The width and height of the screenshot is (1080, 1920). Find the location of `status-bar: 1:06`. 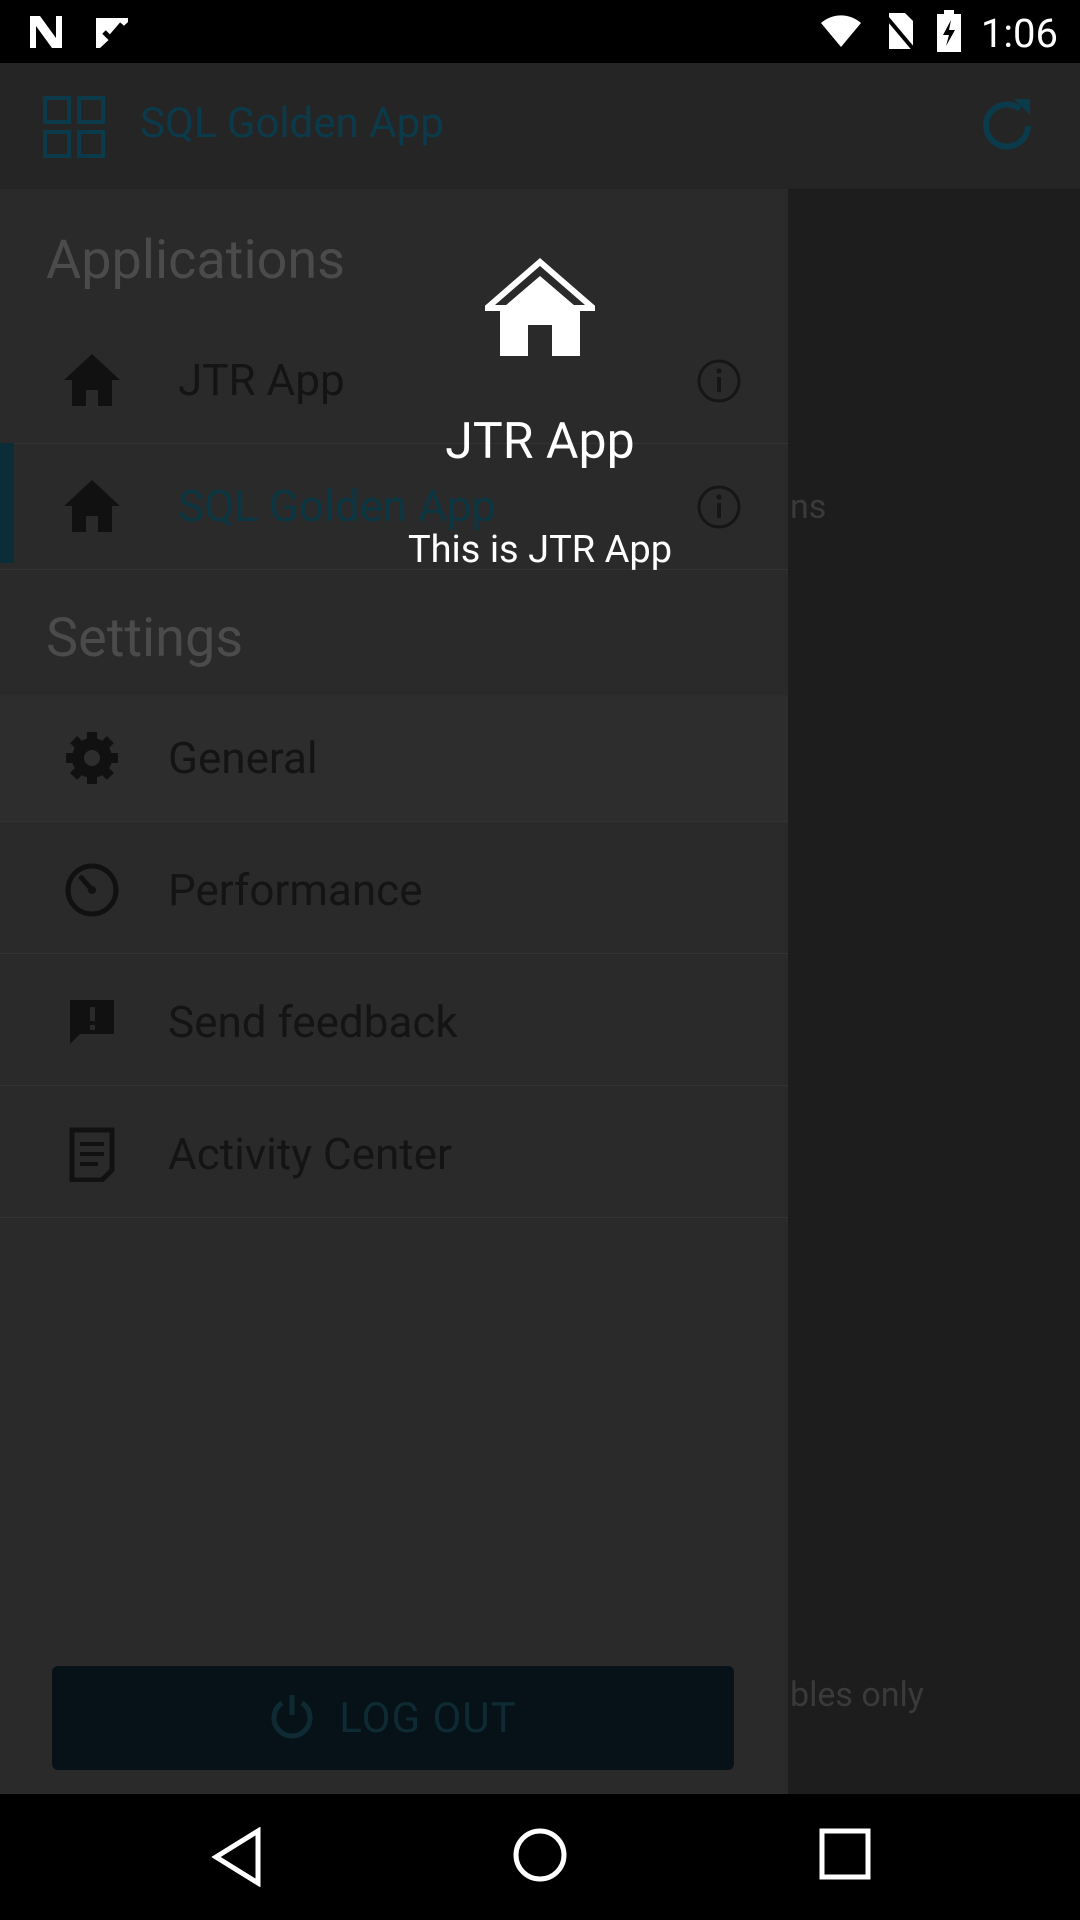

status-bar: 1:06 is located at coordinates (540, 31).